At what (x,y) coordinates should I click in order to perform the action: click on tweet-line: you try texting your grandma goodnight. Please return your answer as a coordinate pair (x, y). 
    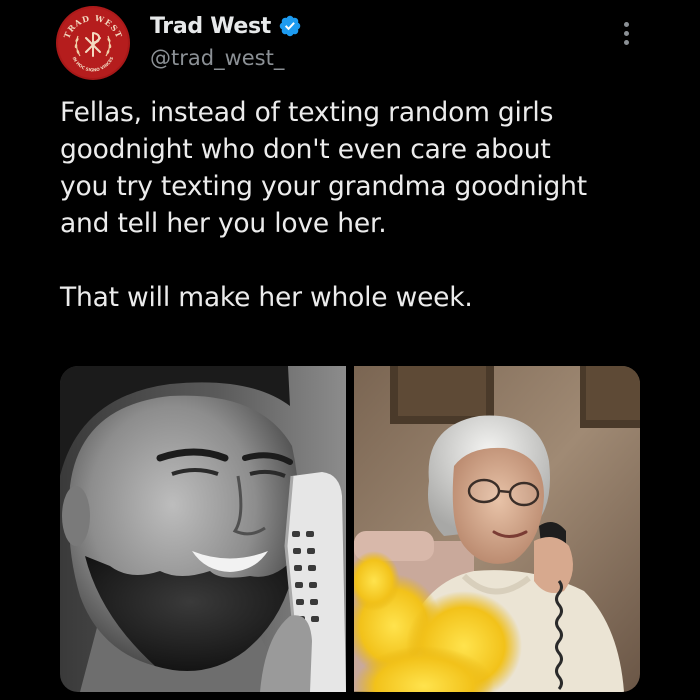
    Looking at the image, I should click on (323, 186).